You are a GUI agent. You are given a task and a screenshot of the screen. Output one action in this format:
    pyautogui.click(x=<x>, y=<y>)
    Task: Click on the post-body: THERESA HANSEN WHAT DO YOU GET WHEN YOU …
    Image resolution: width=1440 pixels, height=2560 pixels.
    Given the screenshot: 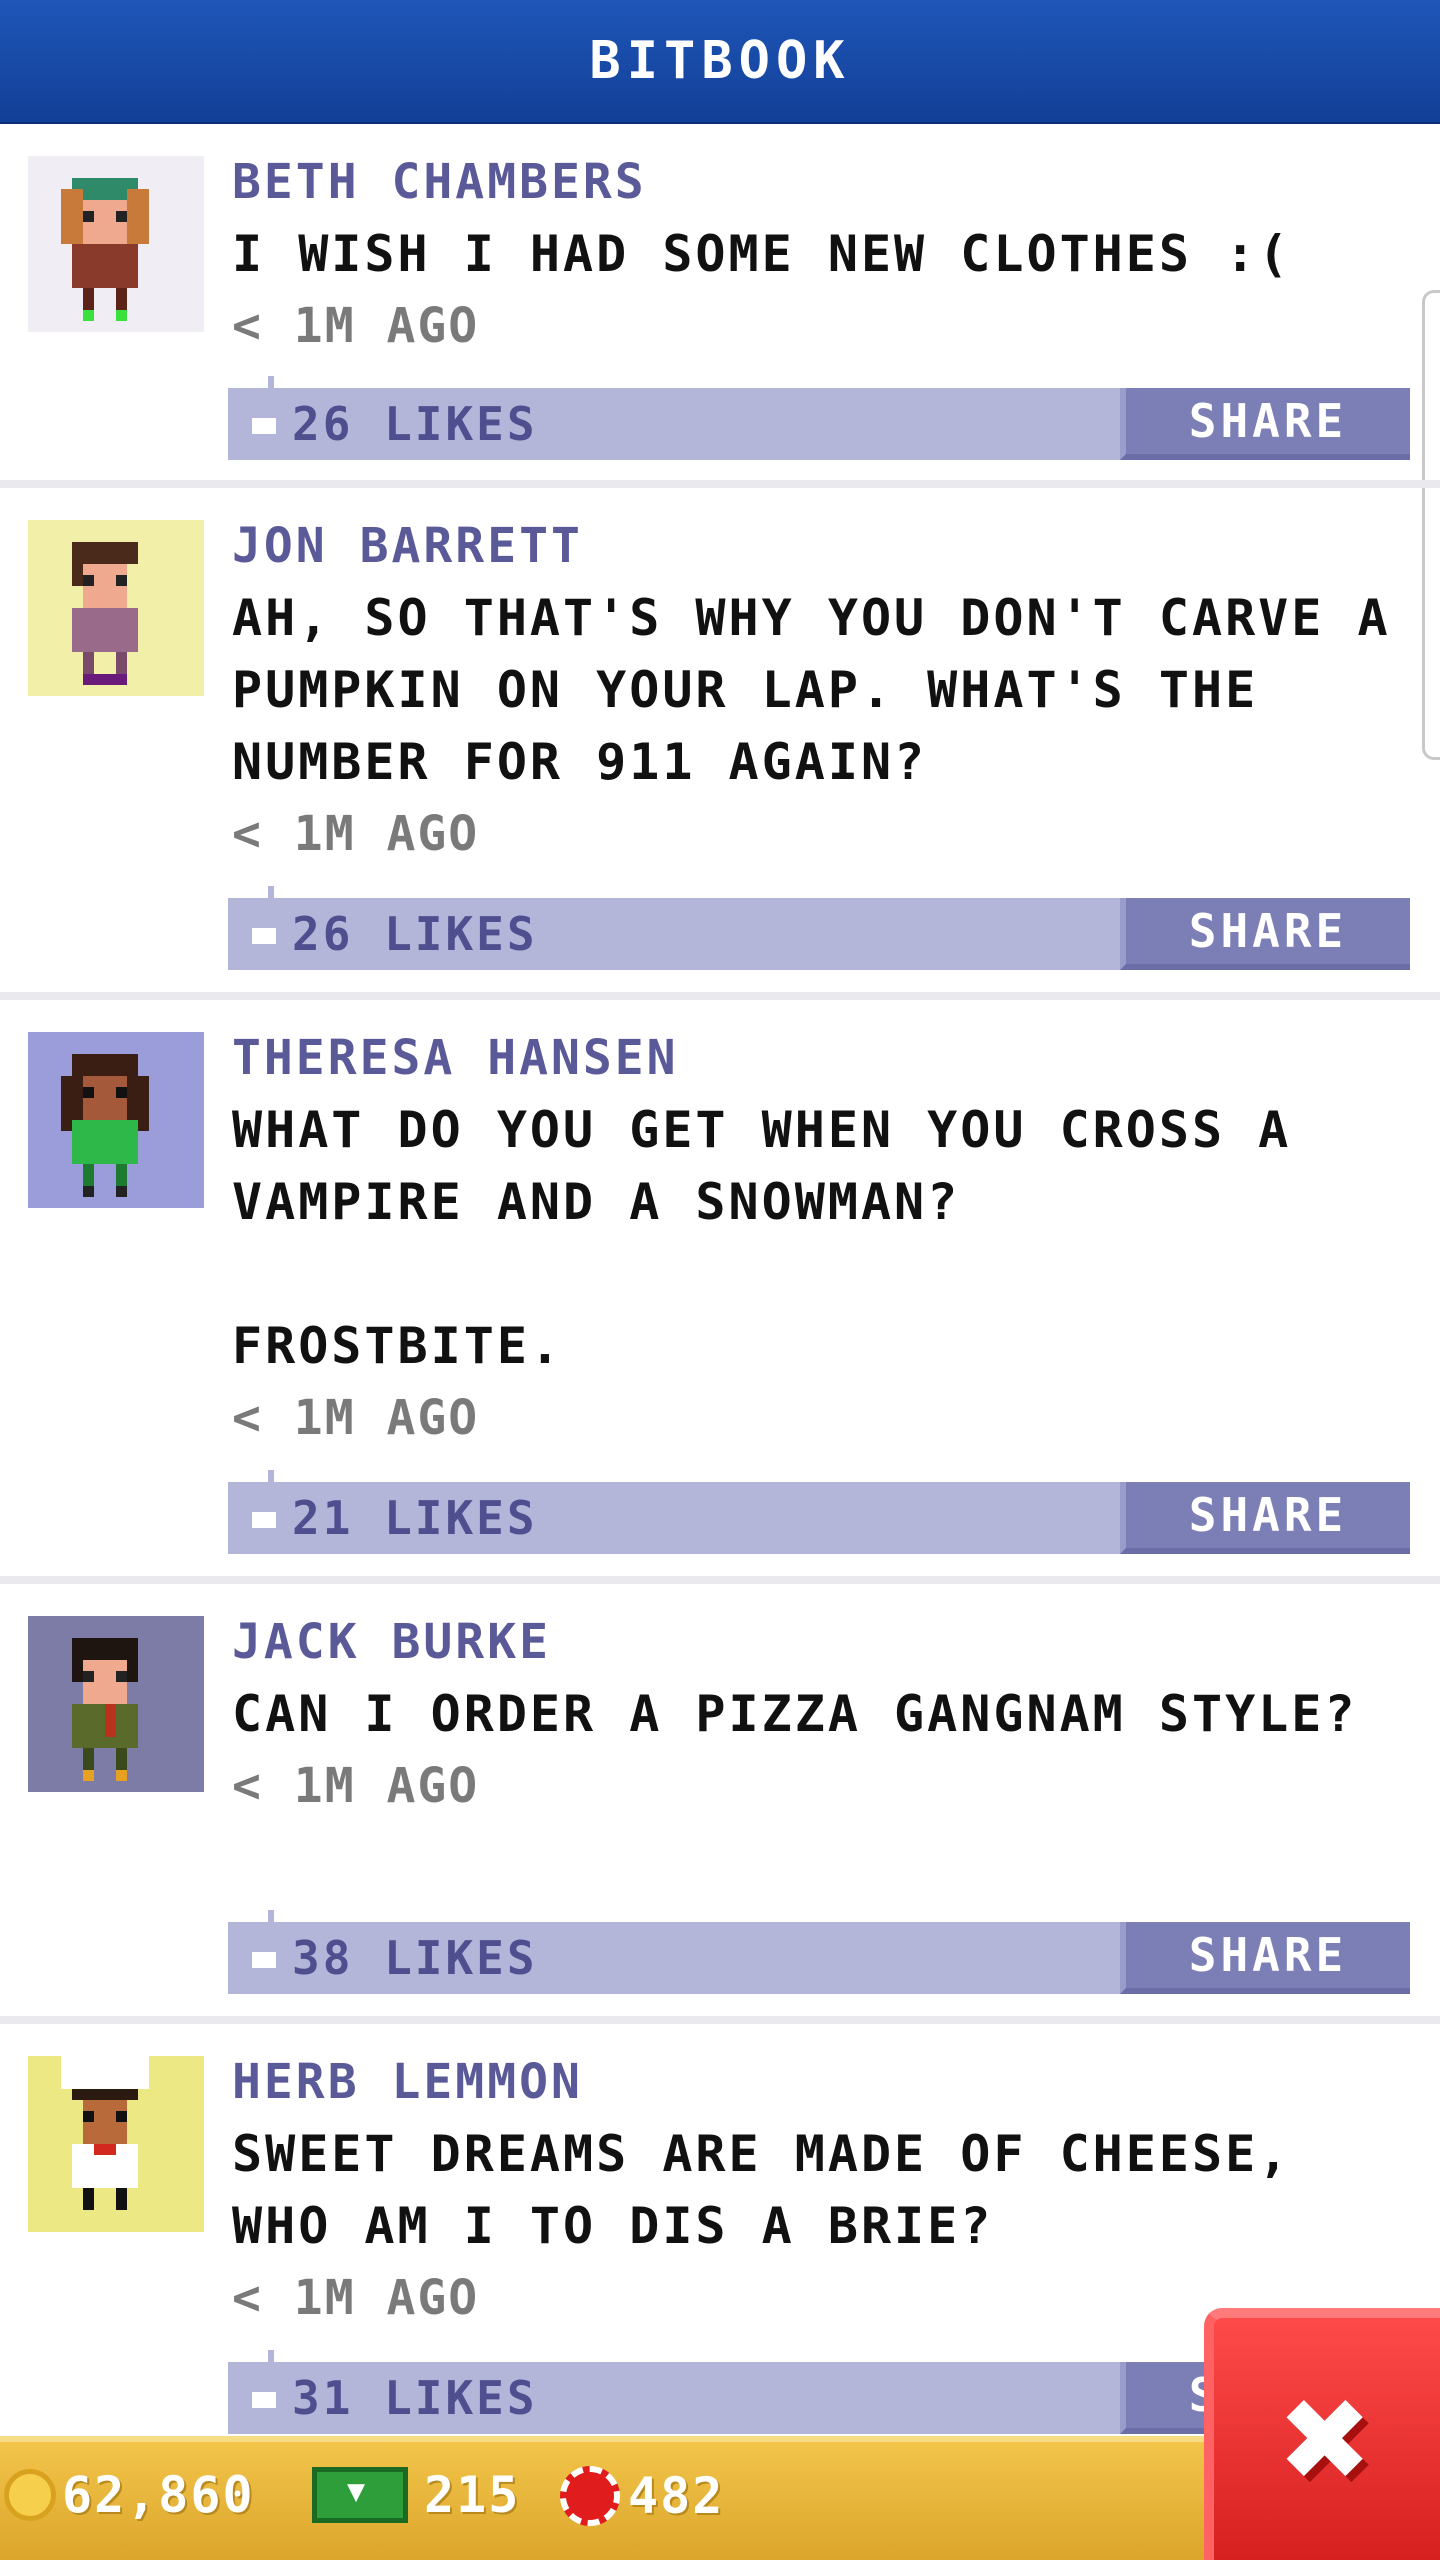 What is the action you would take?
    pyautogui.click(x=821, y=1238)
    